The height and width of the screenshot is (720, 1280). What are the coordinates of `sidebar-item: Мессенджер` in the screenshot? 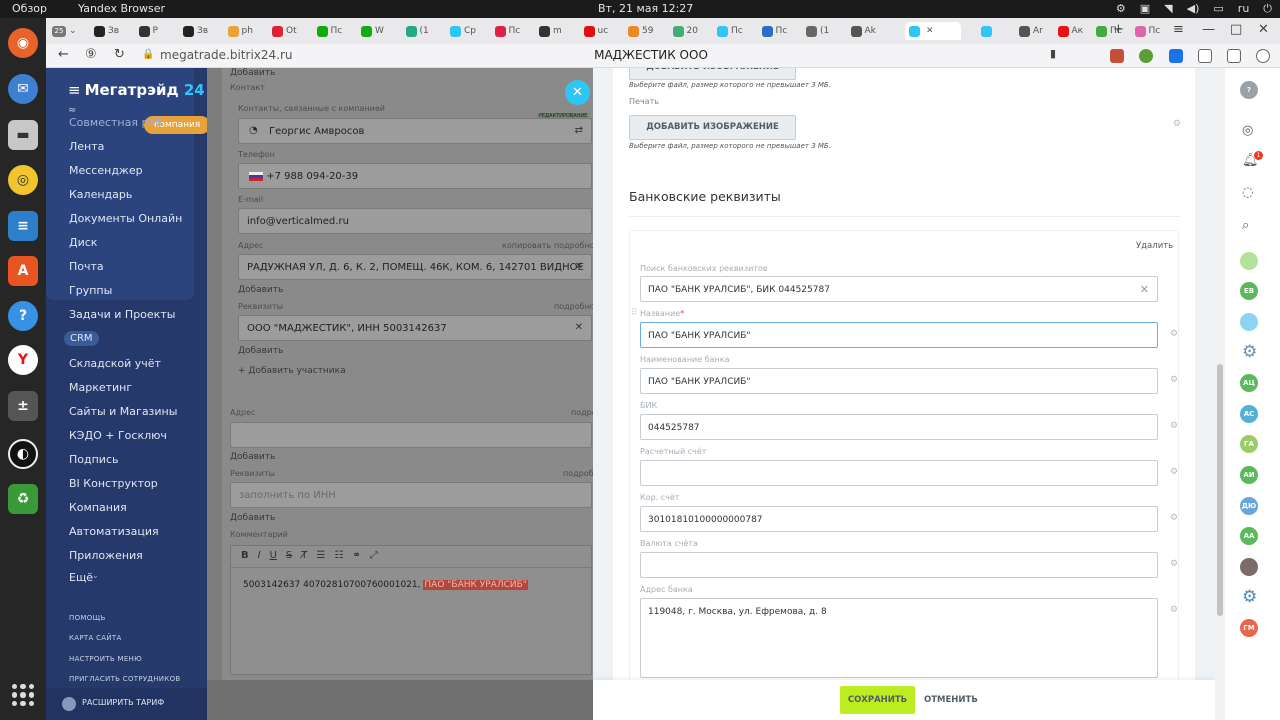 It's located at (106, 170).